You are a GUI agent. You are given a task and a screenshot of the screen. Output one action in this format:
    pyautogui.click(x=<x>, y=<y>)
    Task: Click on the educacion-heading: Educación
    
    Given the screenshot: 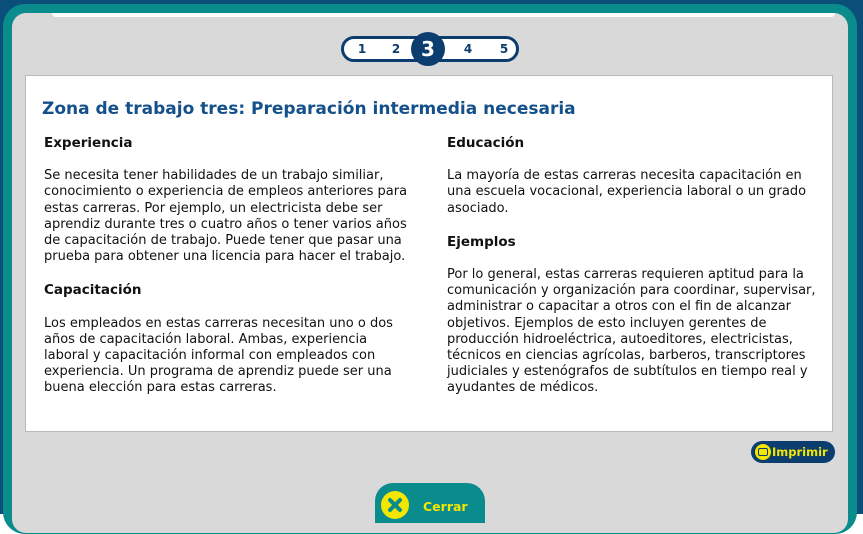 What is the action you would take?
    pyautogui.click(x=486, y=143)
    